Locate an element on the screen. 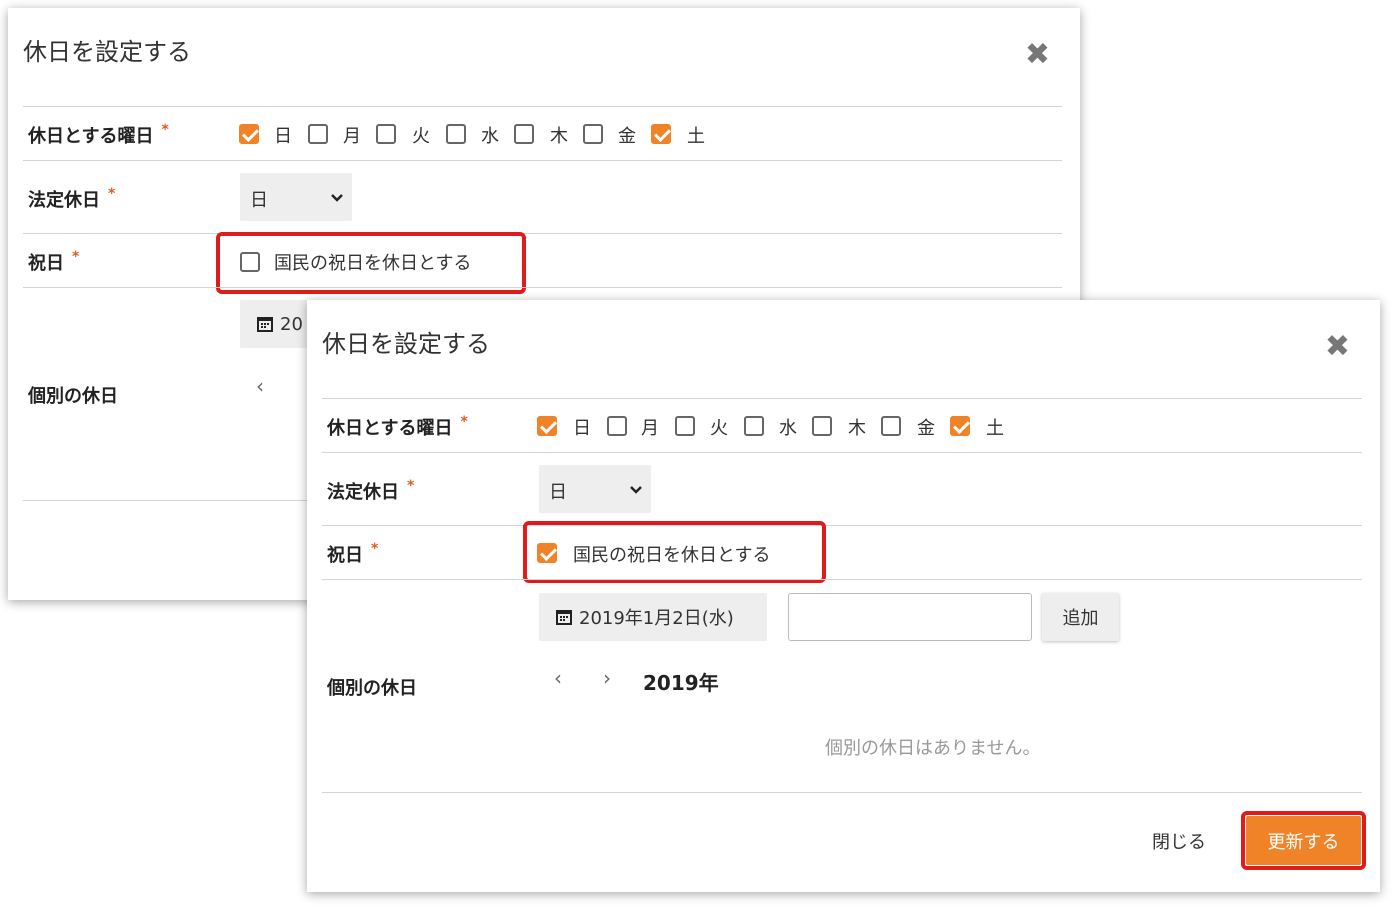 This screenshot has width=1392, height=910. holiday-name-input is located at coordinates (910, 617).